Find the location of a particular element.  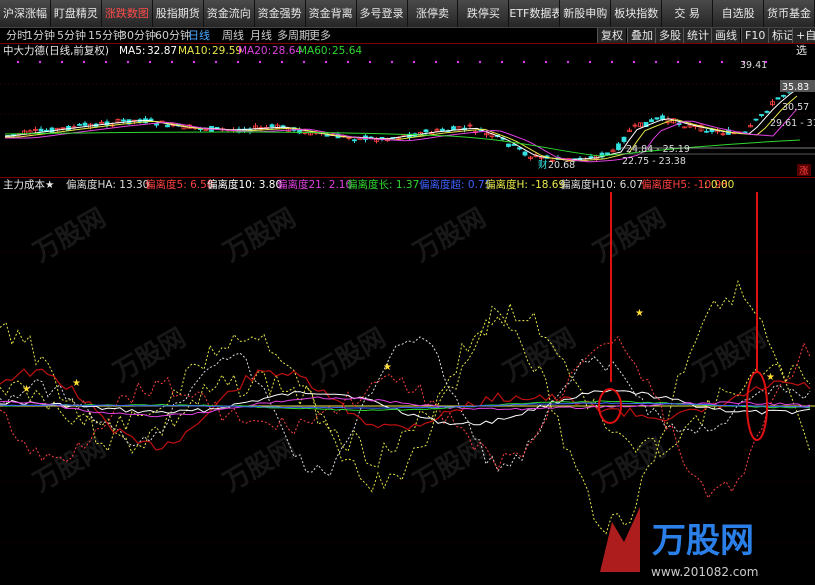

indicator-field: 偏离度21: 2.10 is located at coordinates (314, 185).